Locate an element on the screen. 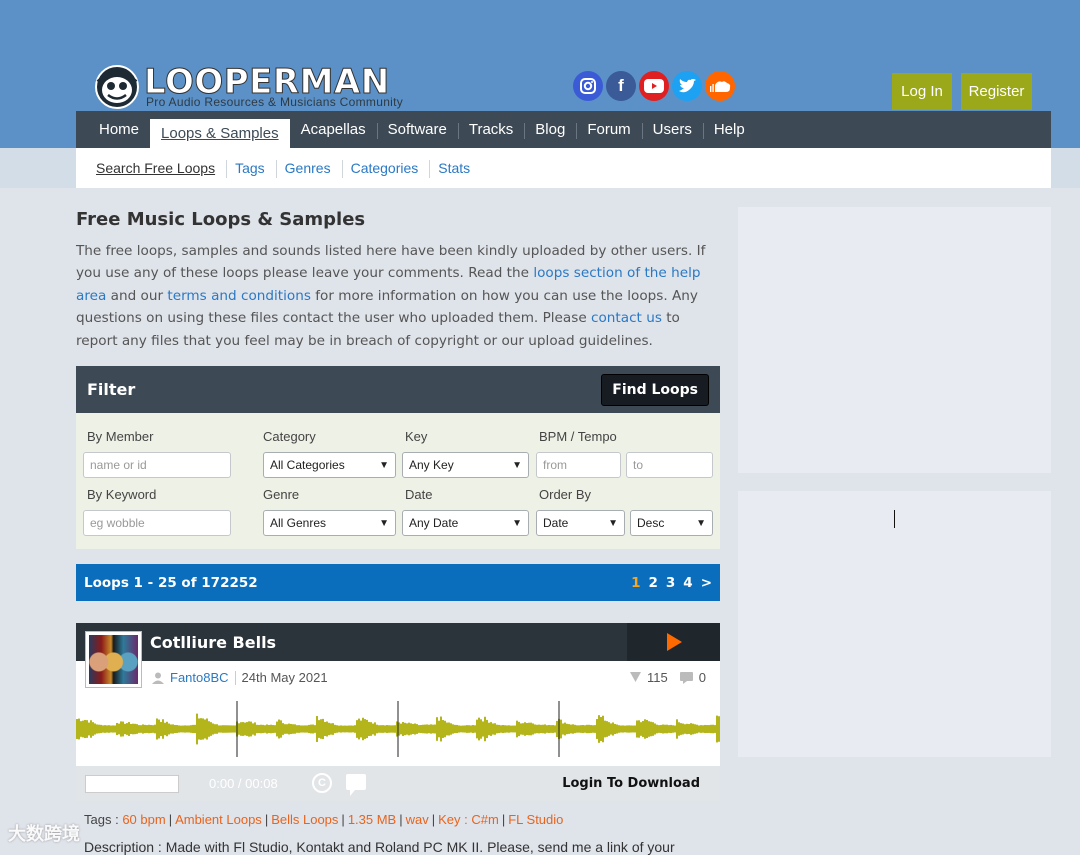 This screenshot has width=1080, height=855. watermark: 大数跨境 is located at coordinates (44, 834).